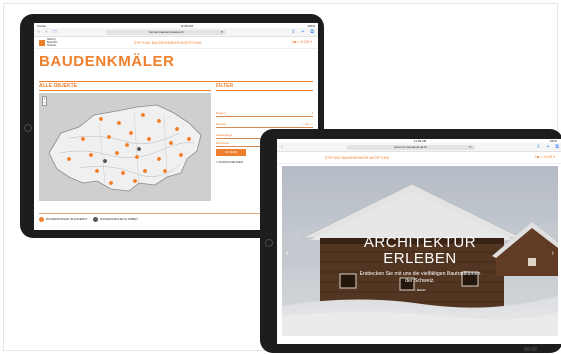  I want to click on url-text: ferien-im-baudenkmal.ch, so click(411, 146).